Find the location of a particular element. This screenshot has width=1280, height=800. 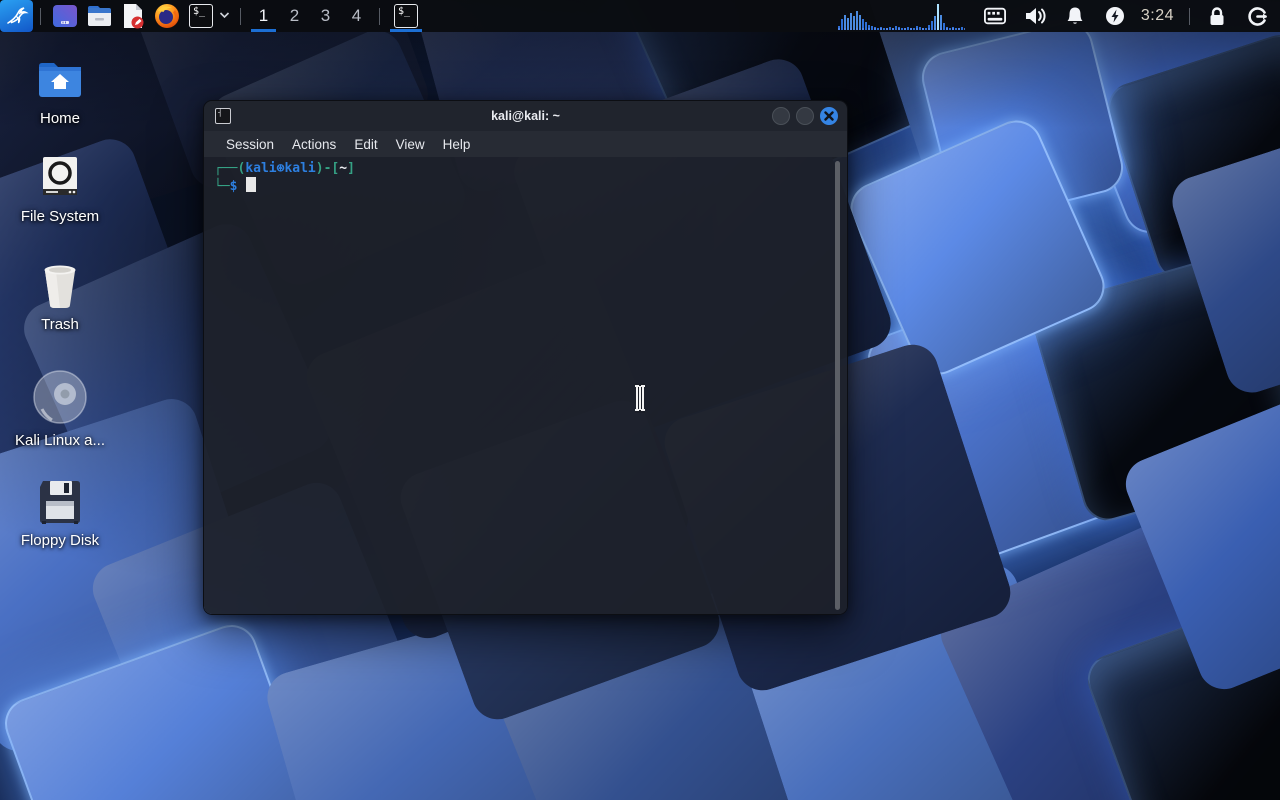

close-icon is located at coordinates (829, 116).